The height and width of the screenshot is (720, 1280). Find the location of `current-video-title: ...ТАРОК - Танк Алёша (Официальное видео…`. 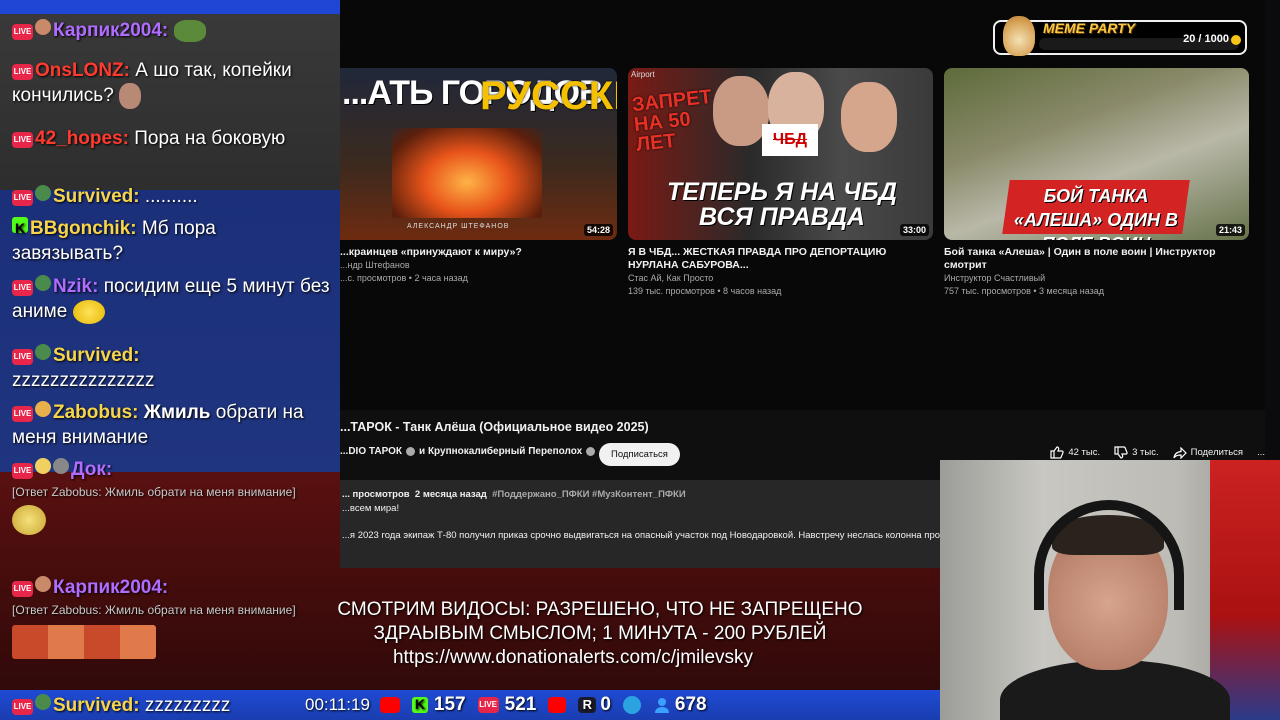

current-video-title: ...ТАРОК - Танк Алёша (Официальное видео… is located at coordinates (494, 427).